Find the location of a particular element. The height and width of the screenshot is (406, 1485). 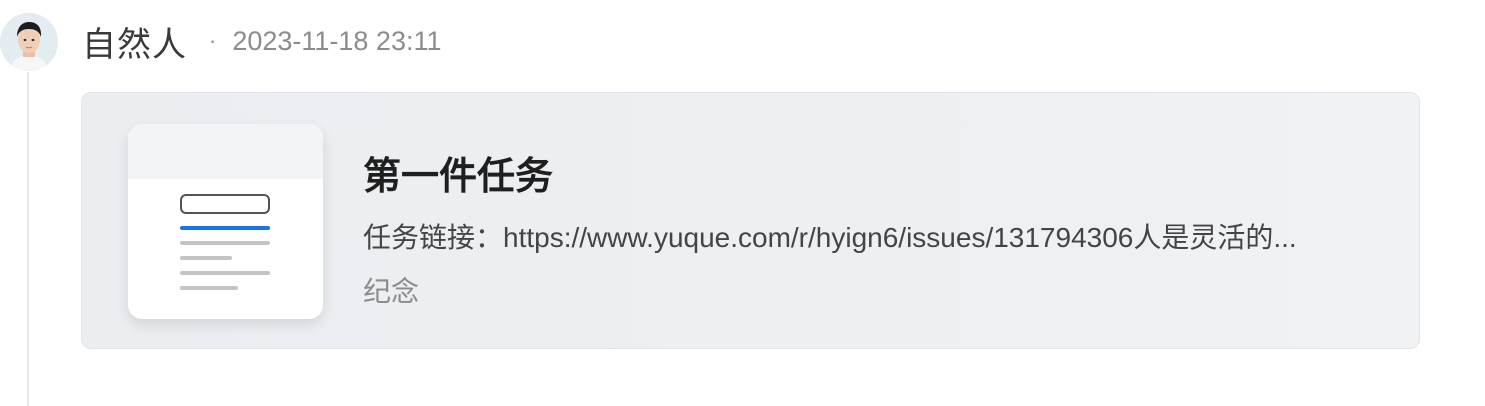

doc-thumbnail is located at coordinates (225, 221).